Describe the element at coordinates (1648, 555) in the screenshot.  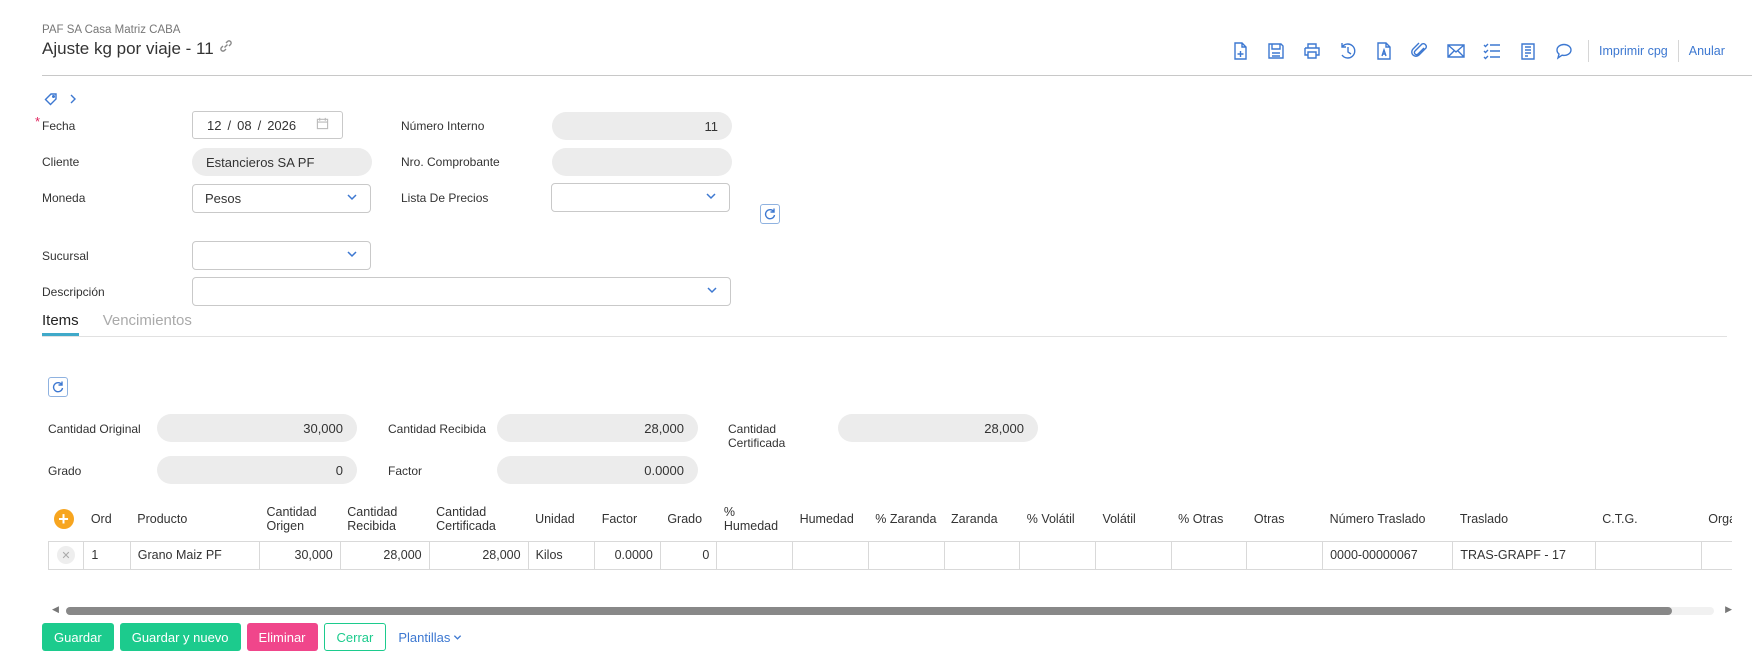
I see `cell-ctg` at that location.